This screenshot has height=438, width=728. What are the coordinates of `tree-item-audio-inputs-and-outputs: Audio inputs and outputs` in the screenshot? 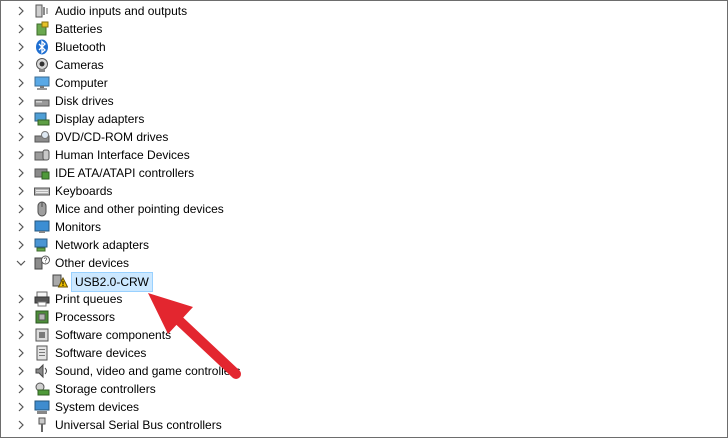 It's located at (364, 11).